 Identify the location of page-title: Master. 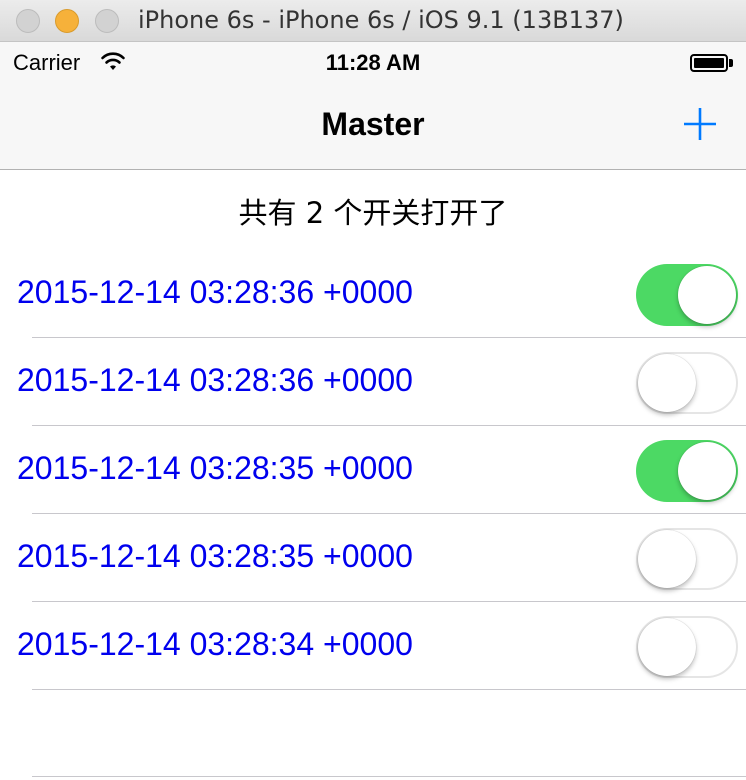
(373, 124).